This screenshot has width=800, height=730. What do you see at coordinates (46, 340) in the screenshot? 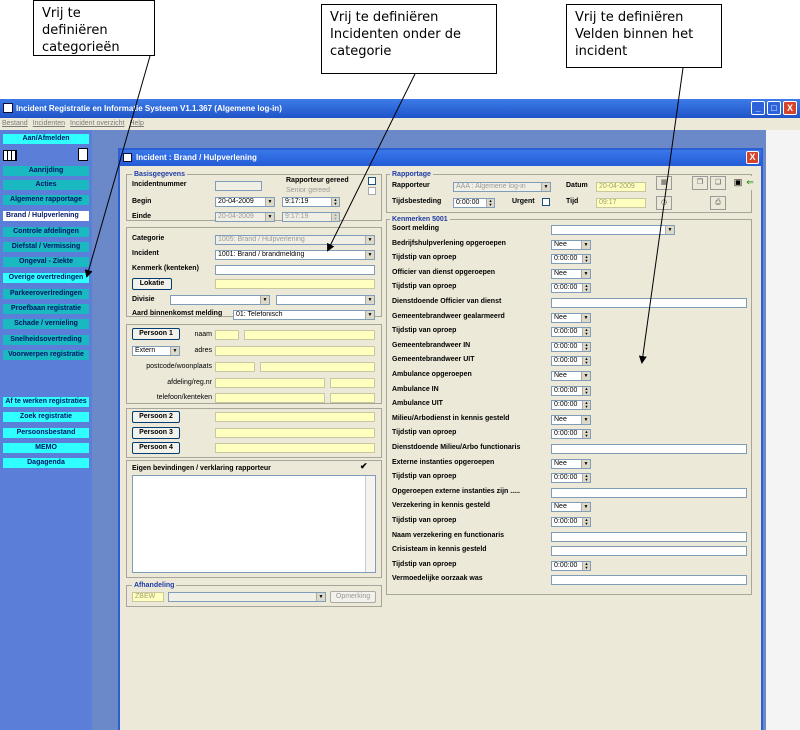
I see `sidebar-item-snelheid: Snelheidsovertreding` at bounding box center [46, 340].